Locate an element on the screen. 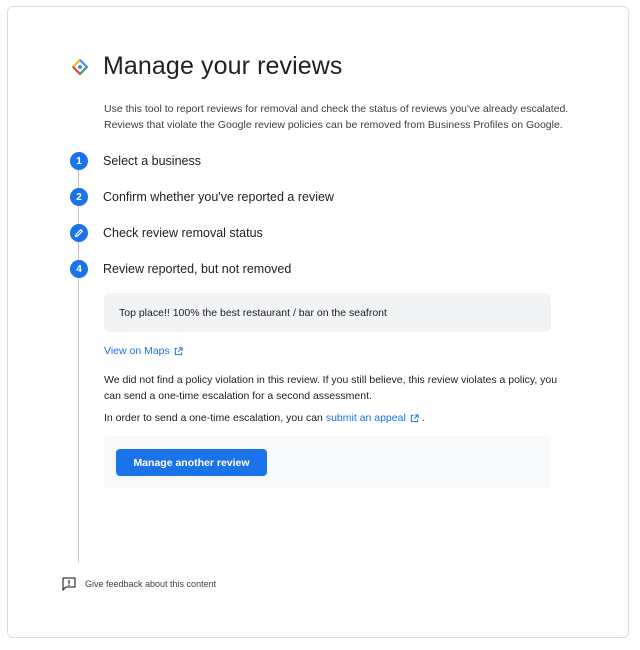 The image size is (640, 650). google-business-logo-icon is located at coordinates (80, 67).